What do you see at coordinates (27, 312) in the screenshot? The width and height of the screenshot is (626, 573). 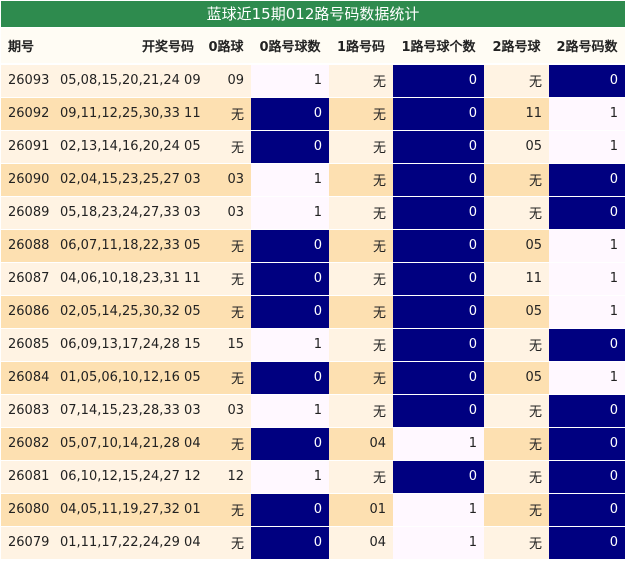 I see `period-cell: 26086` at bounding box center [27, 312].